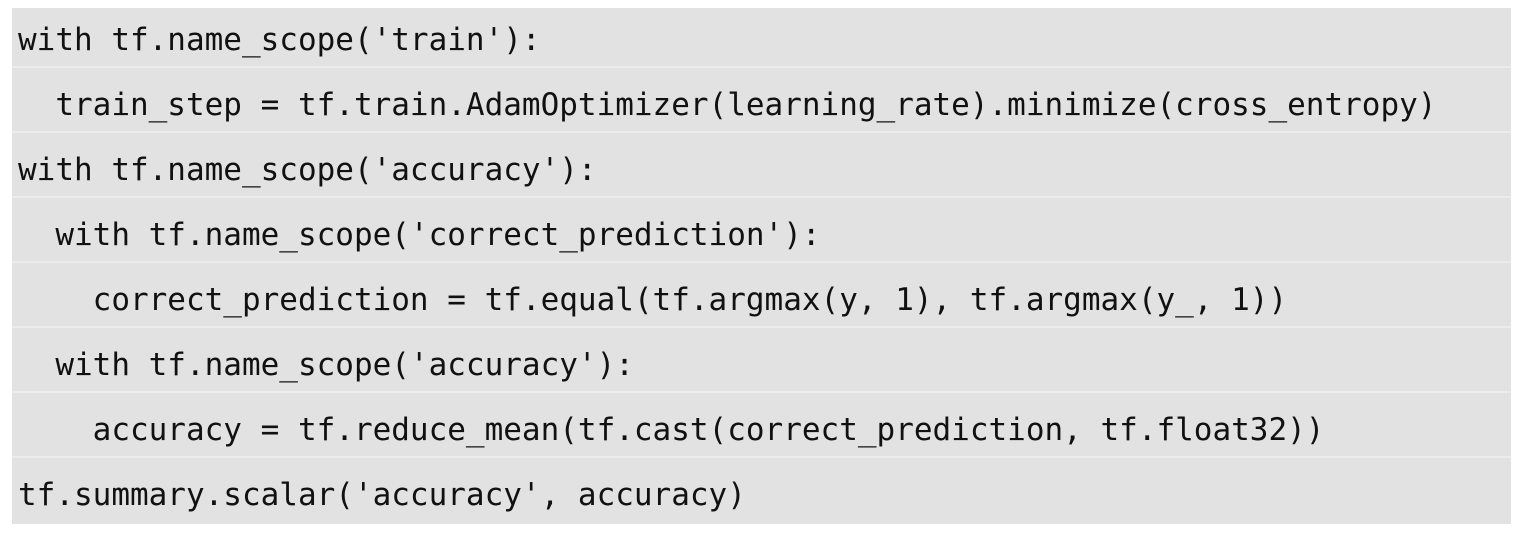  Describe the element at coordinates (761, 40) in the screenshot. I see `code-line: with tf.name_scope('train'):` at that location.